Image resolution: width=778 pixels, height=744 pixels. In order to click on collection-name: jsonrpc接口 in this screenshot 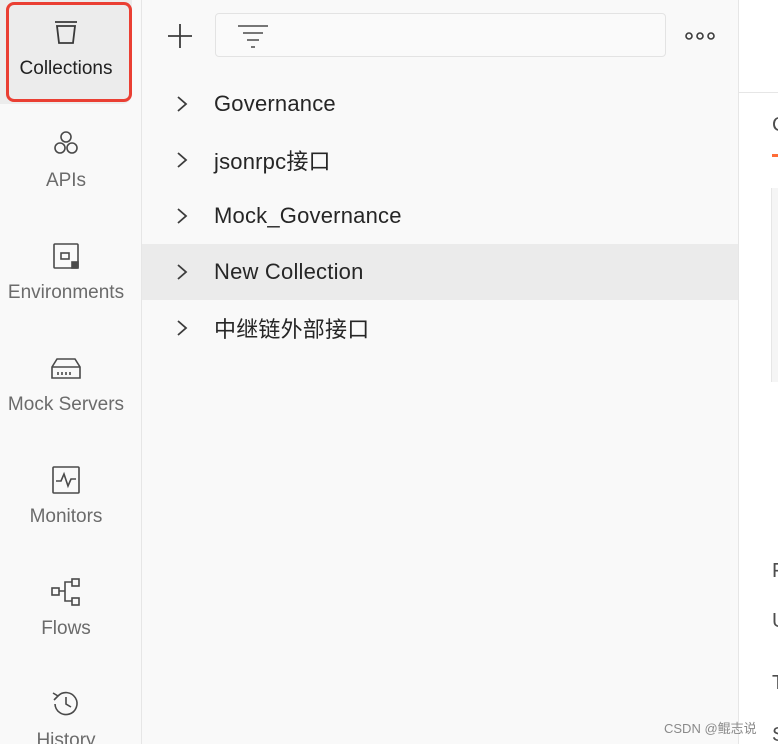, I will do `click(272, 161)`.